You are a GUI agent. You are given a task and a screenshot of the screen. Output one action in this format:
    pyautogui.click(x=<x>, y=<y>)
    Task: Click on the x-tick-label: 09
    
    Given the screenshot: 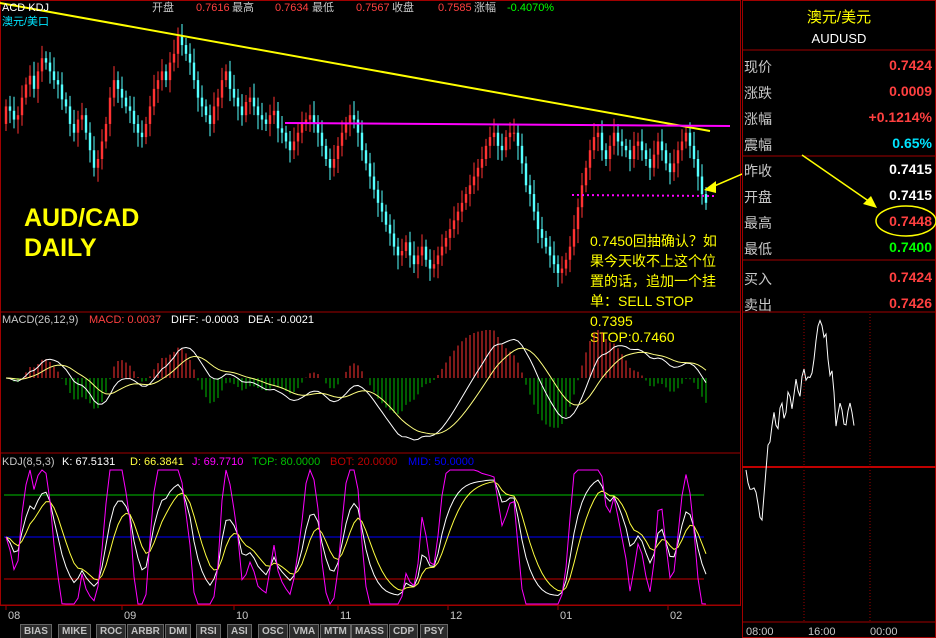 What is the action you would take?
    pyautogui.click(x=130, y=616)
    